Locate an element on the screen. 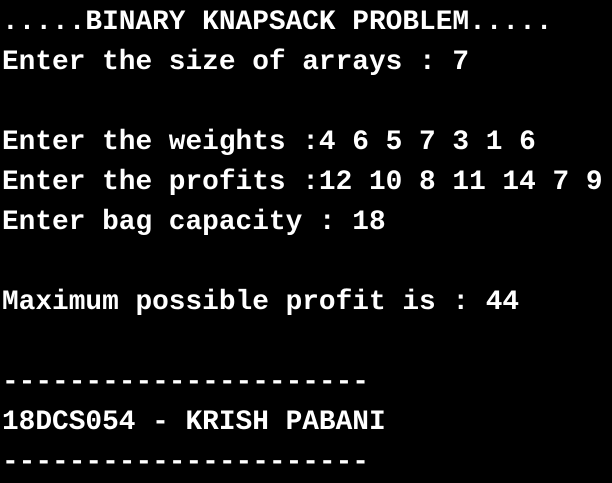 The width and height of the screenshot is (612, 483). result-line: Maximum possible profit is : 44 is located at coordinates (261, 302).